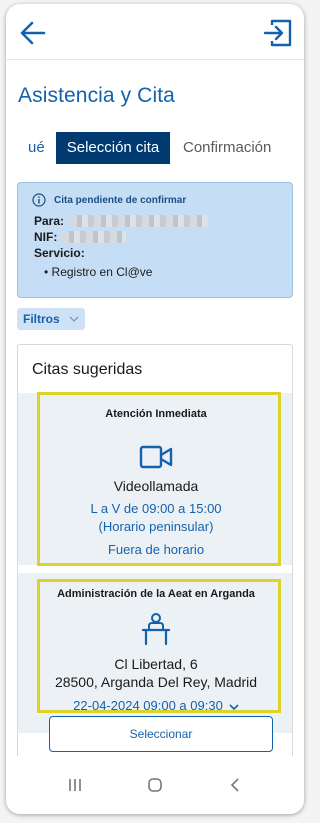  I want to click on filters-dropdown: Filtros, so click(51, 319).